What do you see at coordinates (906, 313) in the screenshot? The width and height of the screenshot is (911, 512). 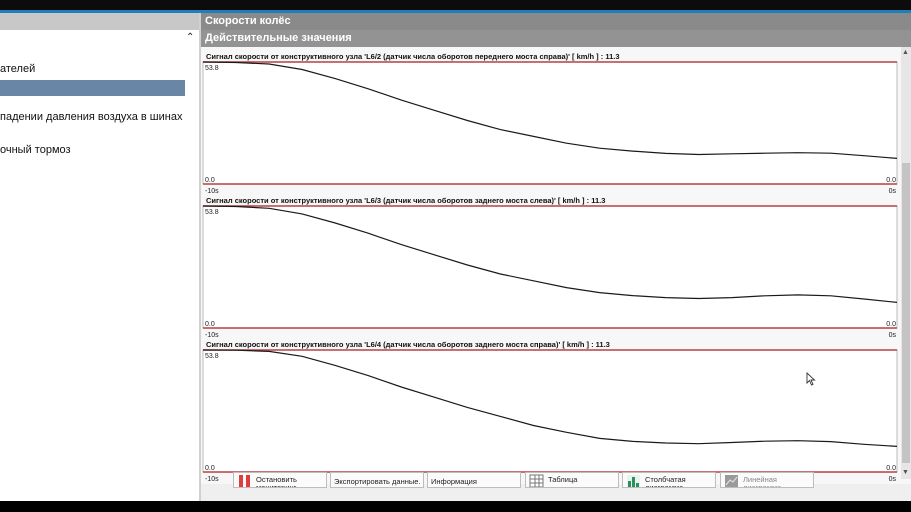 I see `scrollbar-thumb` at bounding box center [906, 313].